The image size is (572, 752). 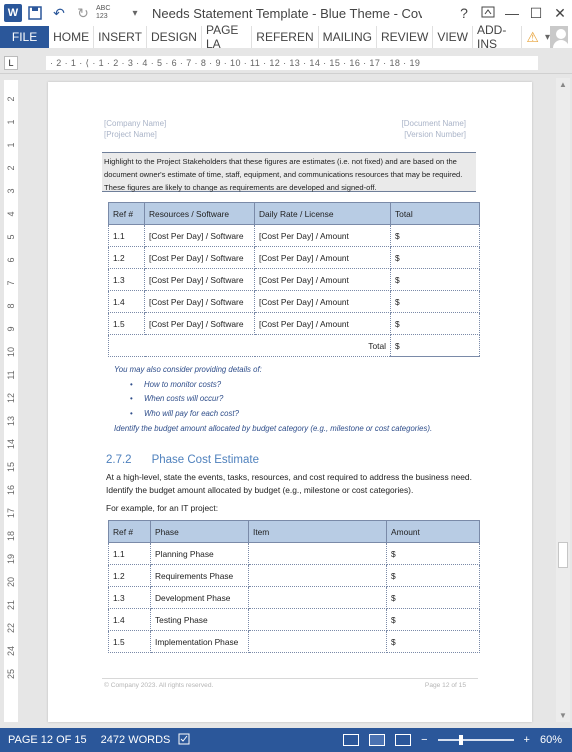 I want to click on vertical-ruler-number: 14, so click(x=11, y=444).